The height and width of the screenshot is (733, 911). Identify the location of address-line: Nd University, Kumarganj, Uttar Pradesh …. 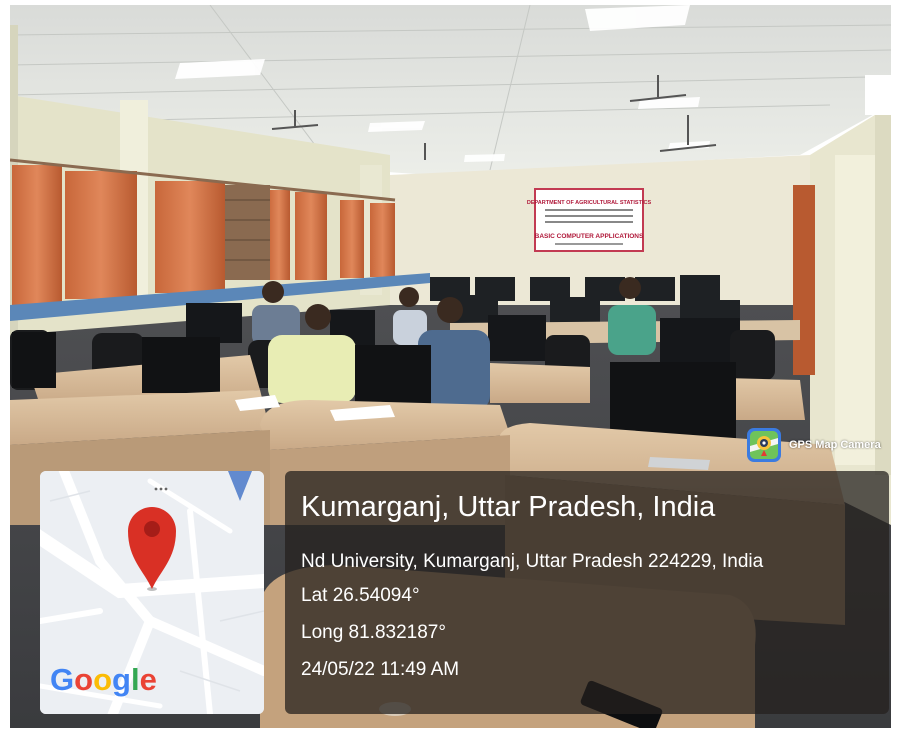
(532, 561).